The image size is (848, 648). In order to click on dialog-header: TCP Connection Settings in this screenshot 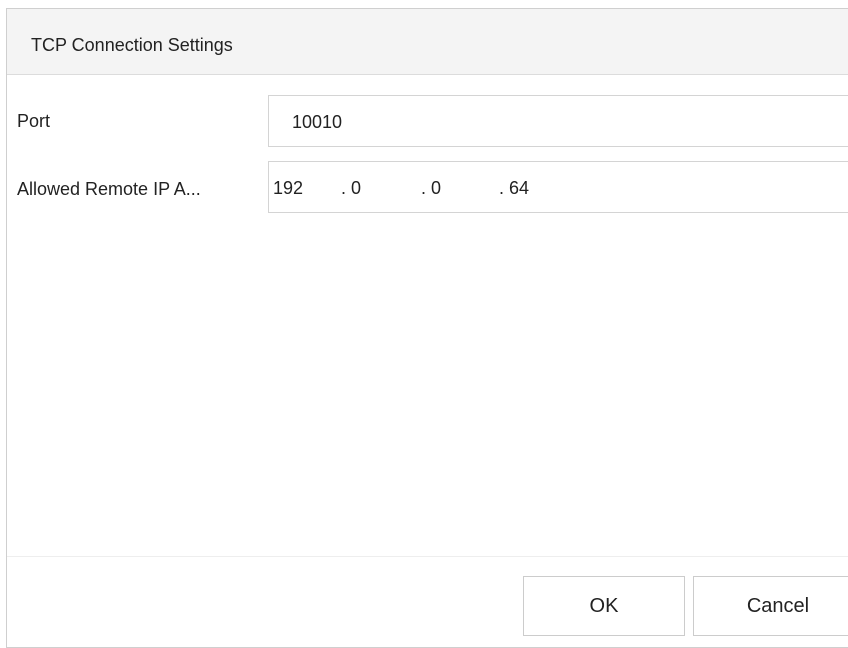, I will do `click(427, 42)`.